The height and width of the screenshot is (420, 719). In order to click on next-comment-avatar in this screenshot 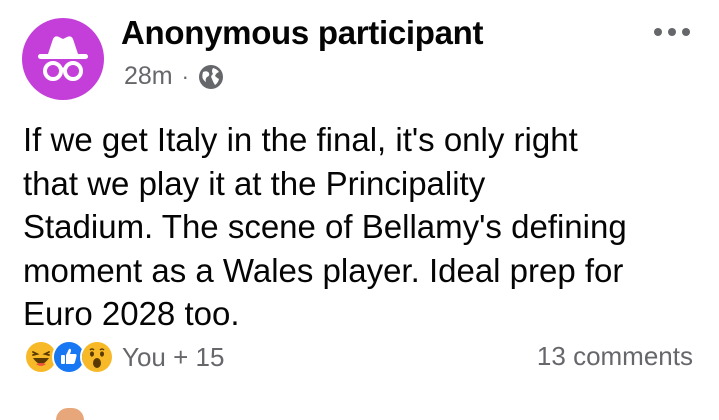, I will do `click(70, 414)`.